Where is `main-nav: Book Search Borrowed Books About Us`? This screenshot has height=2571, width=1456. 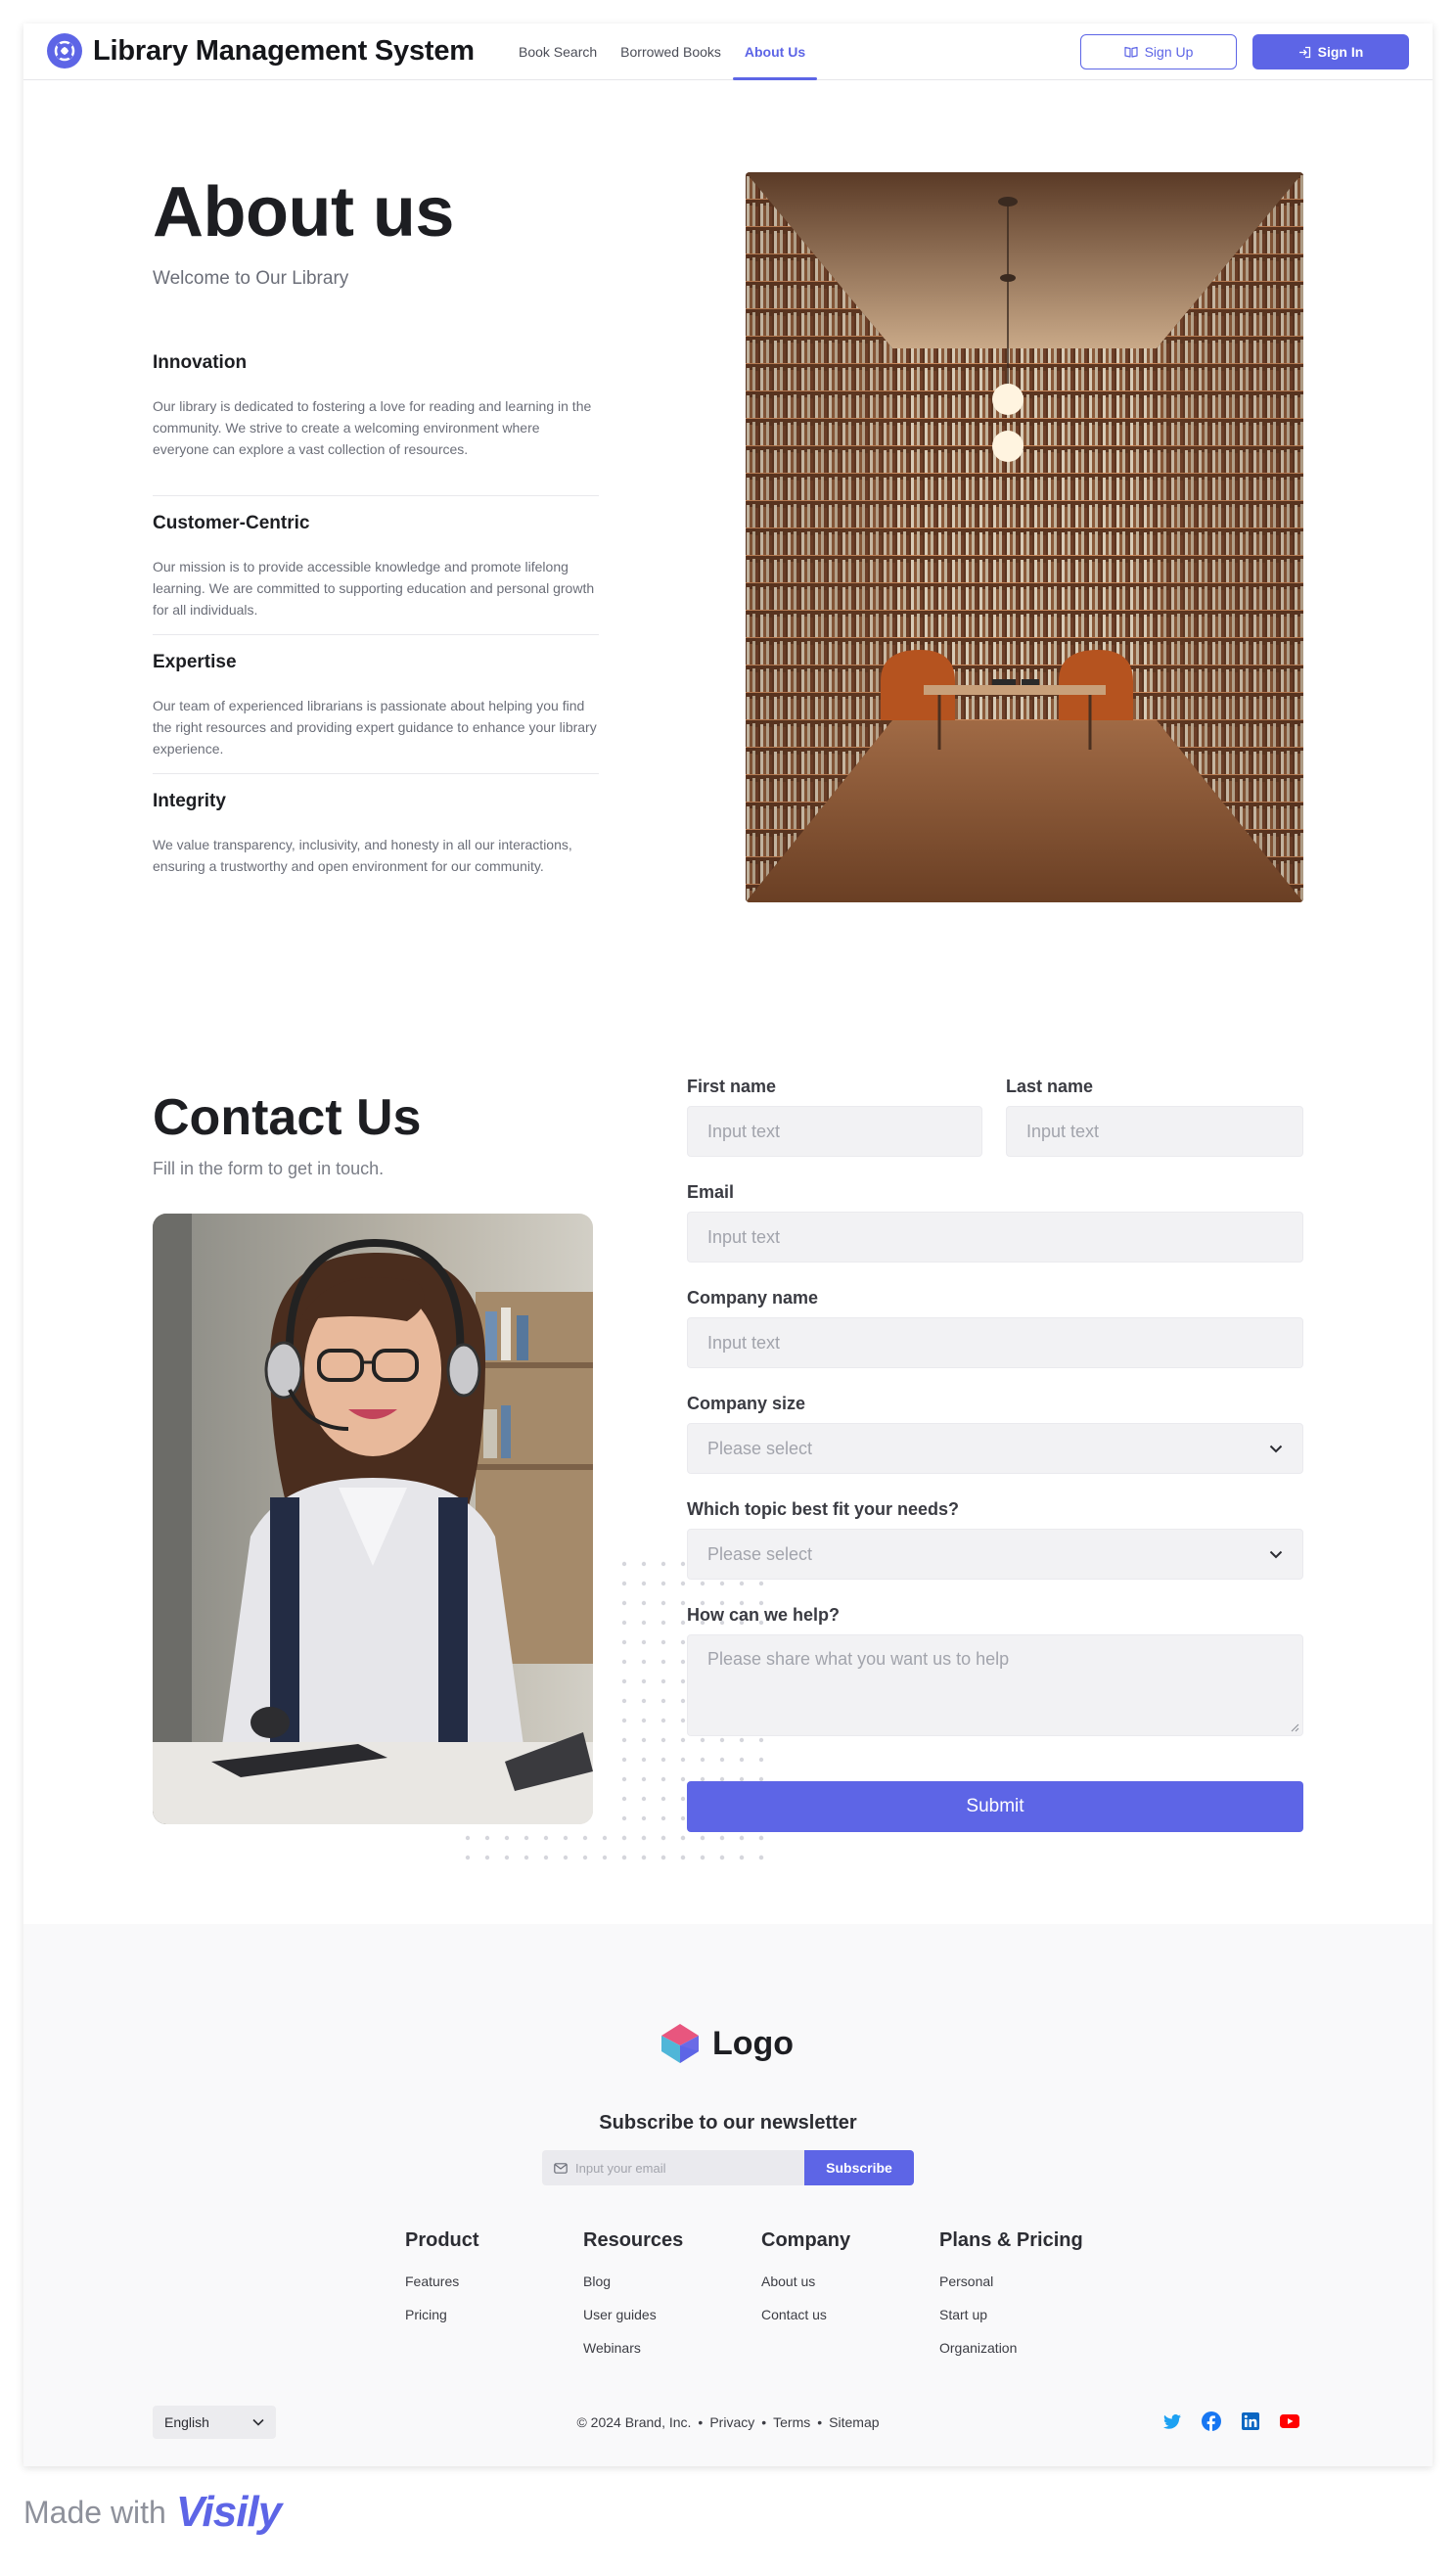
main-nav: Book Search Borrowed Books About Us is located at coordinates (662, 52).